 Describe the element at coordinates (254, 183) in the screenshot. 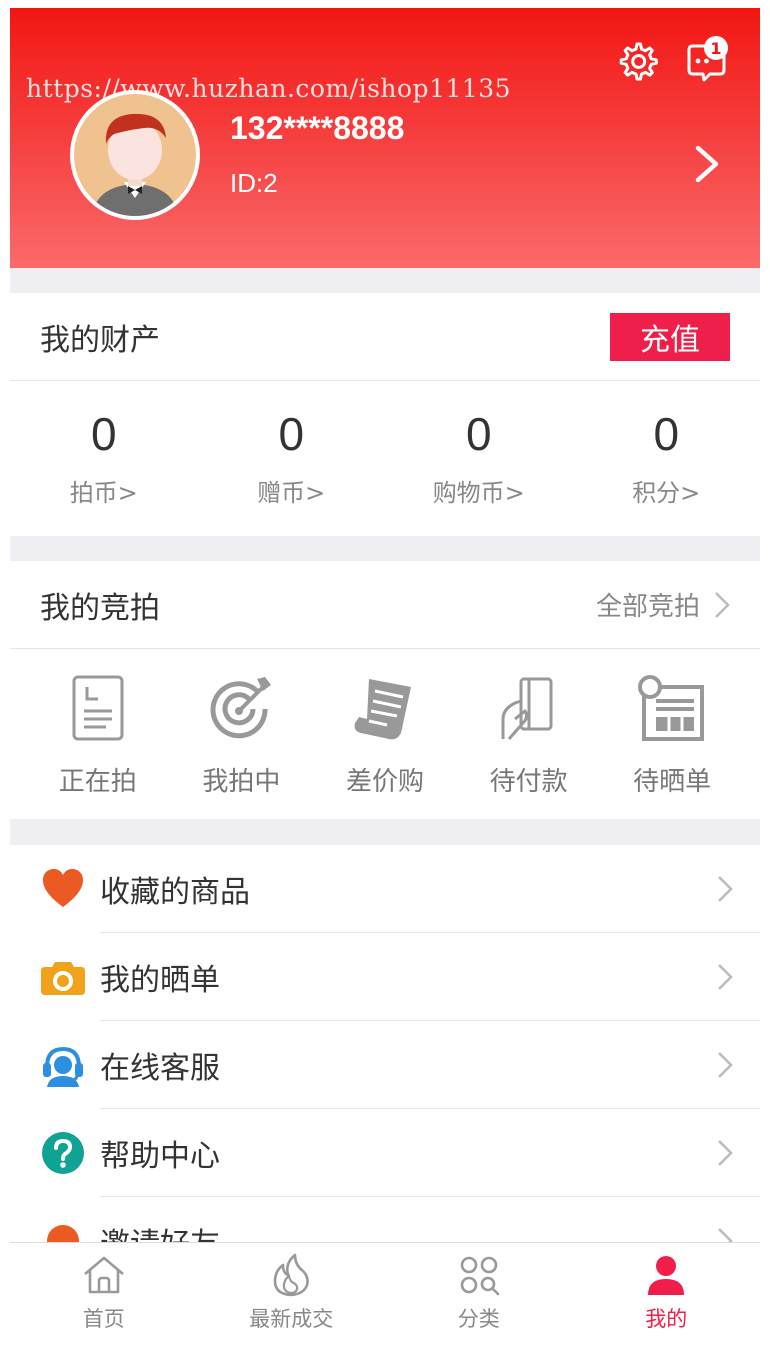

I see `user-id: ID:2` at that location.